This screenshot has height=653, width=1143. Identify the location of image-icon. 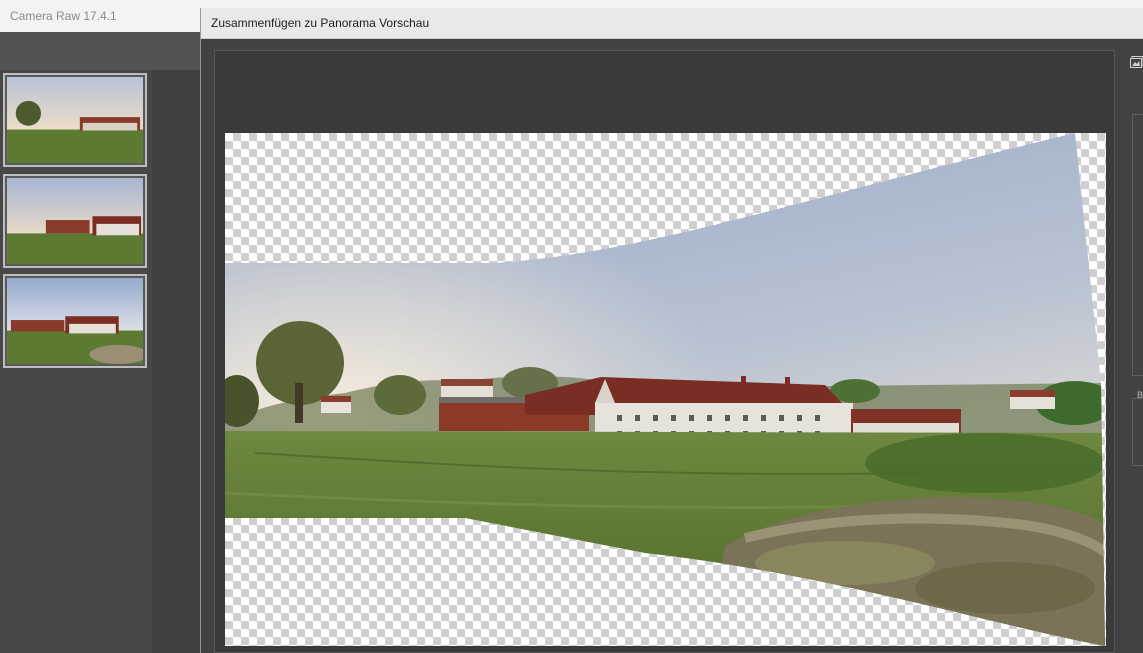
(1136, 62).